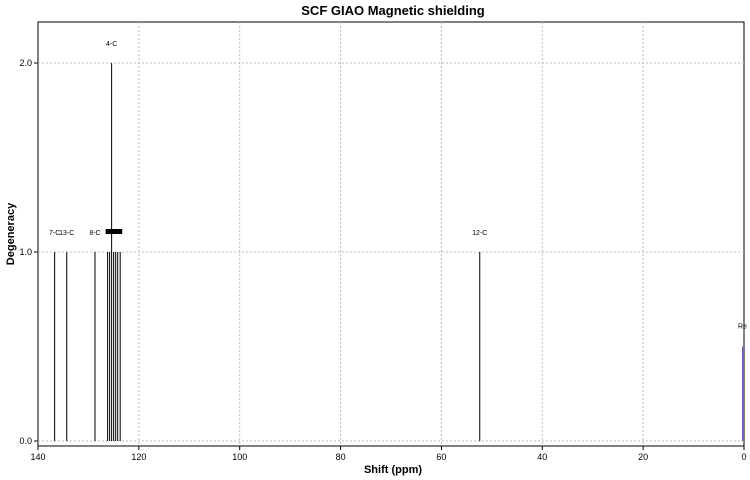 This screenshot has height=480, width=750. Describe the element at coordinates (743, 457) in the screenshot. I see `x-tick-label: 0` at that location.